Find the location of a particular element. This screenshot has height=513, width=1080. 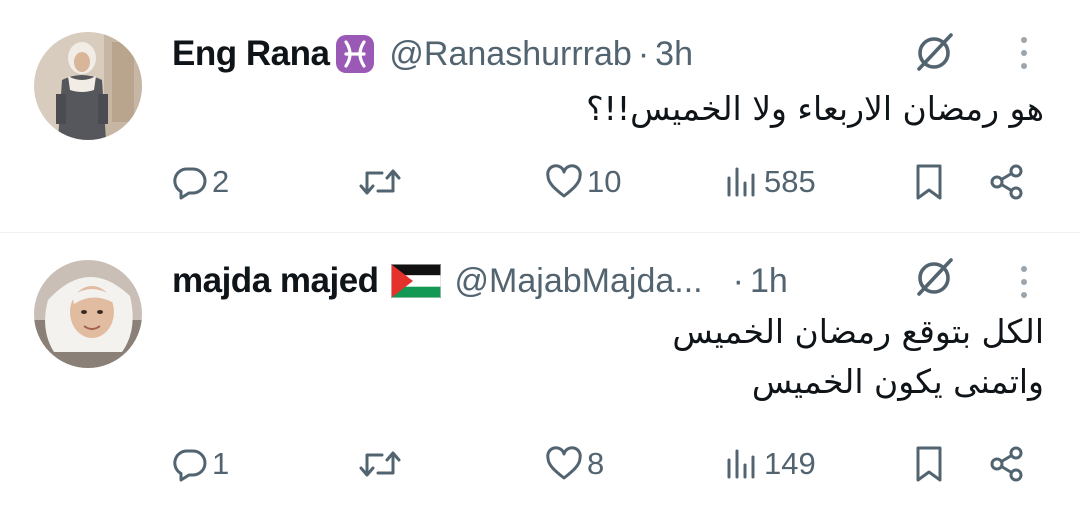

pisces-zodiac-icon is located at coordinates (355, 54).